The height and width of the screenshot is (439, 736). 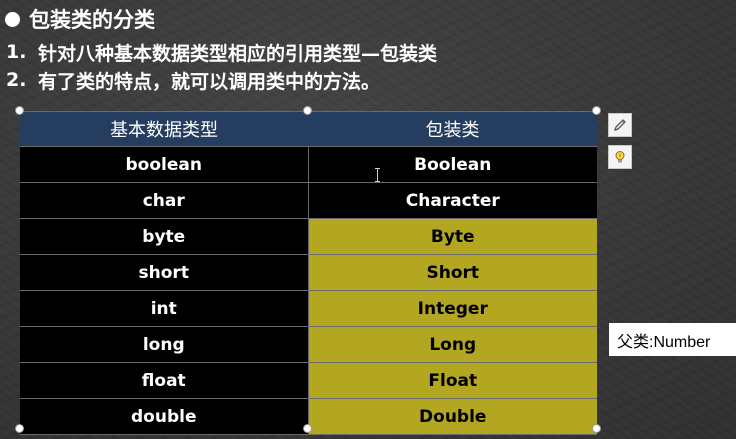 I want to click on table-row: boolean Boolean, so click(x=308, y=164).